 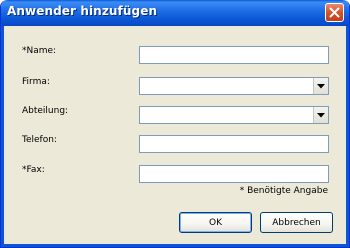 I want to click on close-button, so click(x=334, y=12).